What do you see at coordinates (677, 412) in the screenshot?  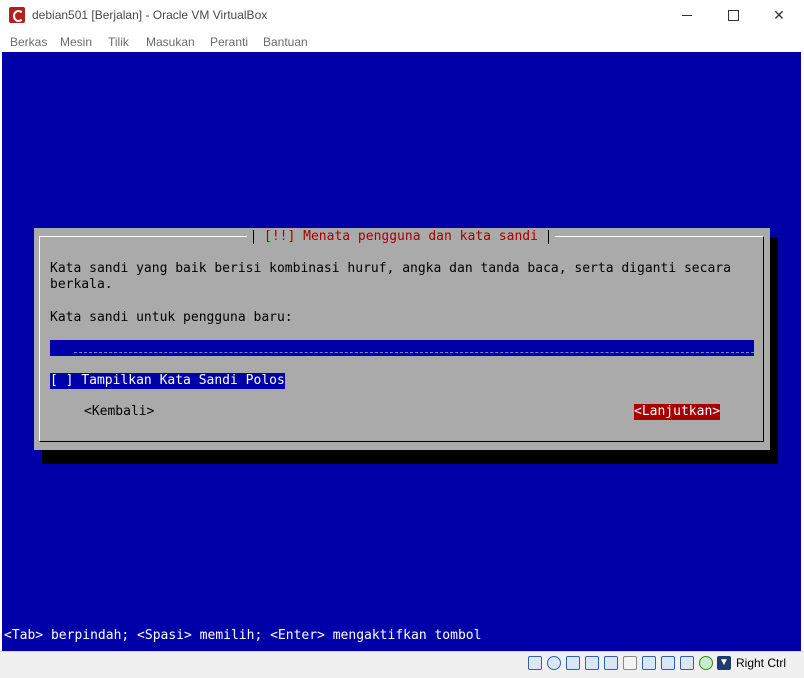 I see `continue-button: <Lanjutkan>` at bounding box center [677, 412].